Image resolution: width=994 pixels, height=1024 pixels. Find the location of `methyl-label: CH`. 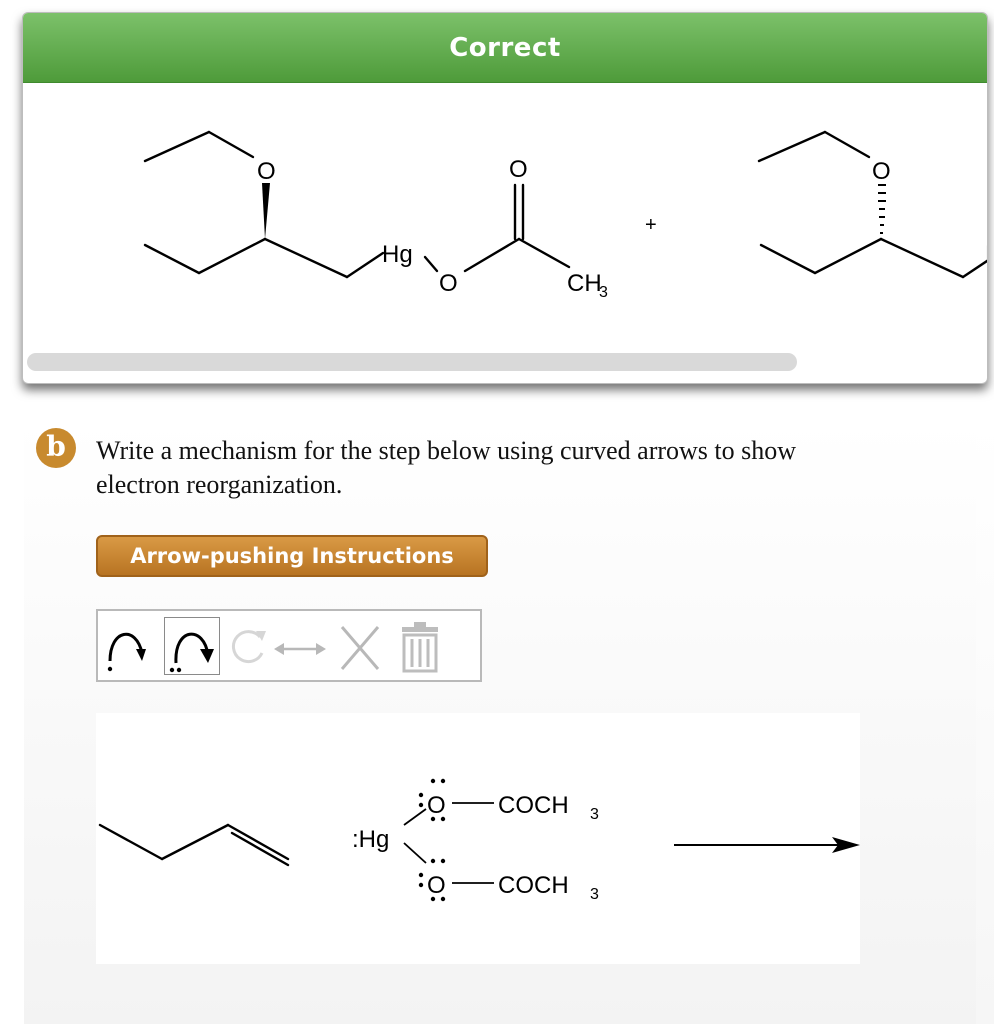

methyl-label: CH is located at coordinates (584, 283).